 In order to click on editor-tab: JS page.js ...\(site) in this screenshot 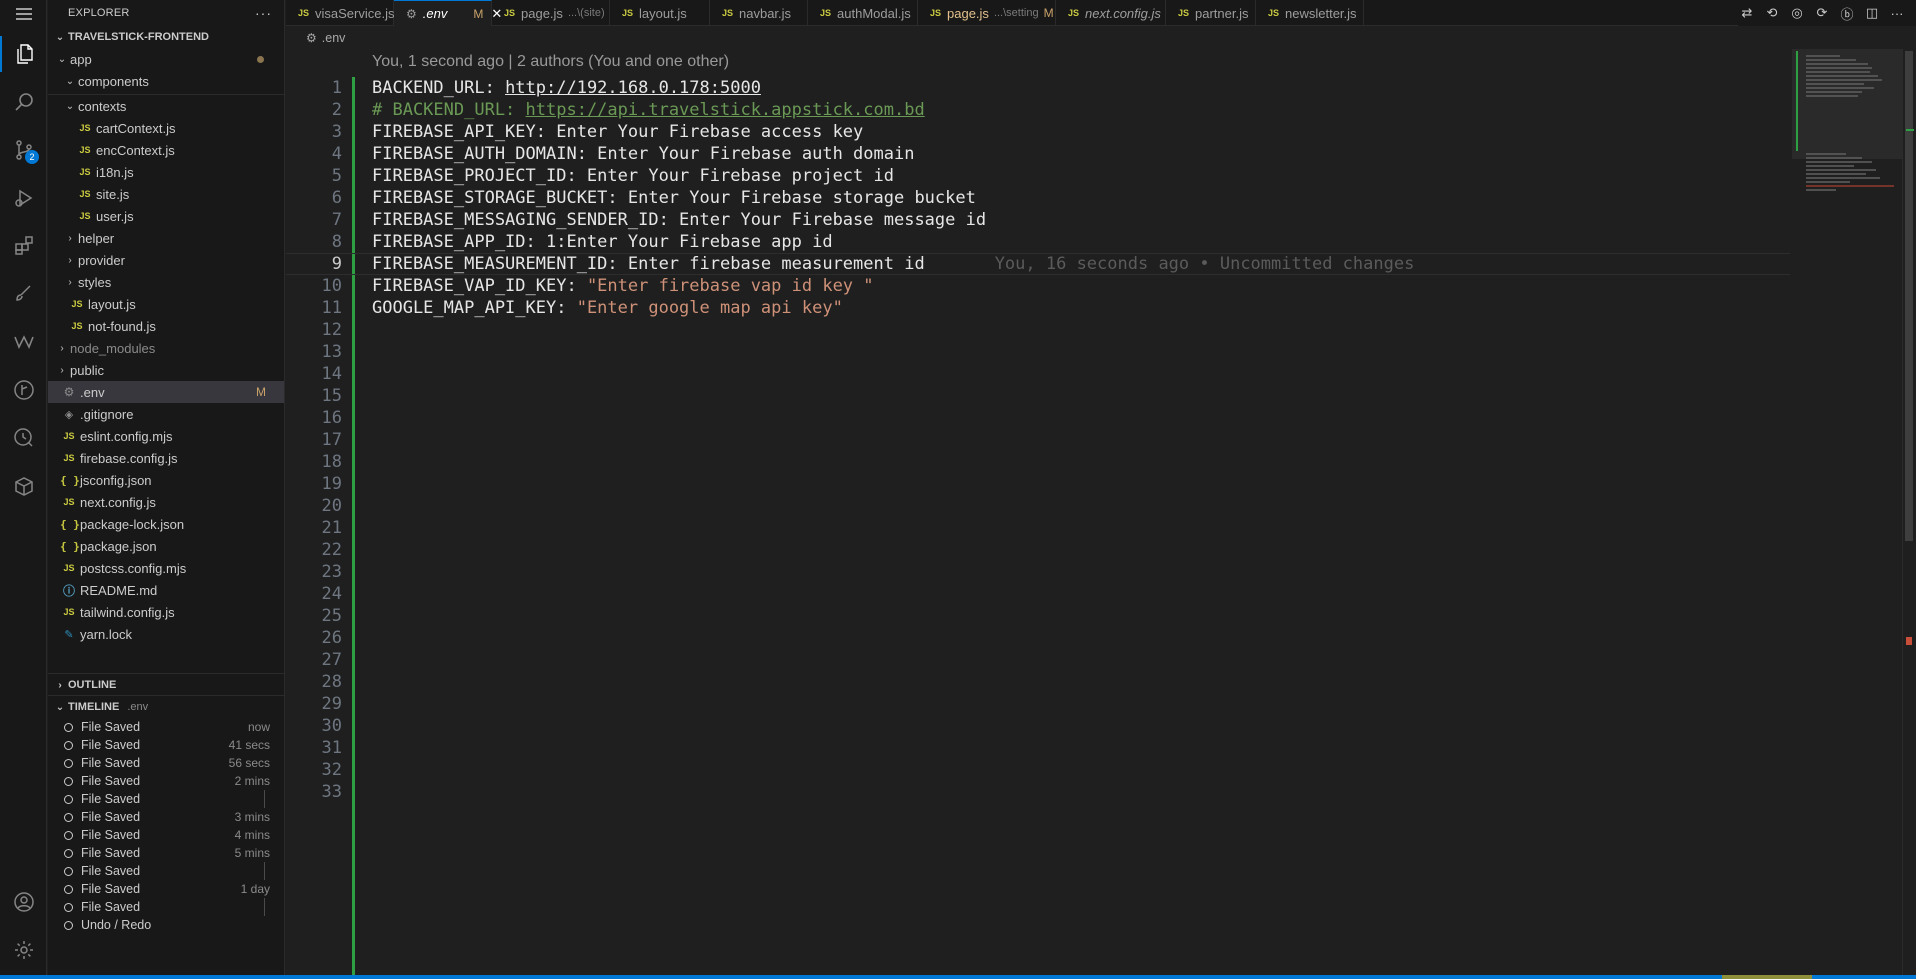, I will do `click(551, 13)`.